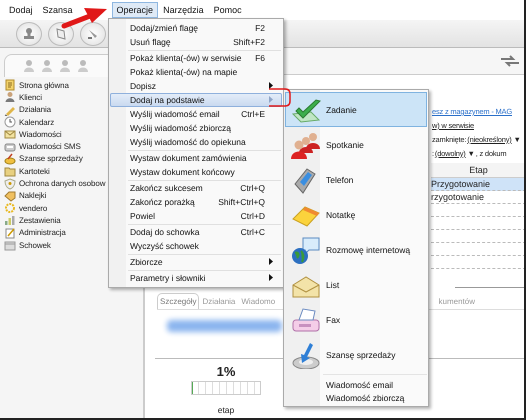 The image size is (526, 420). What do you see at coordinates (196, 246) in the screenshot?
I see `menu-item: Wyczyść schowek` at bounding box center [196, 246].